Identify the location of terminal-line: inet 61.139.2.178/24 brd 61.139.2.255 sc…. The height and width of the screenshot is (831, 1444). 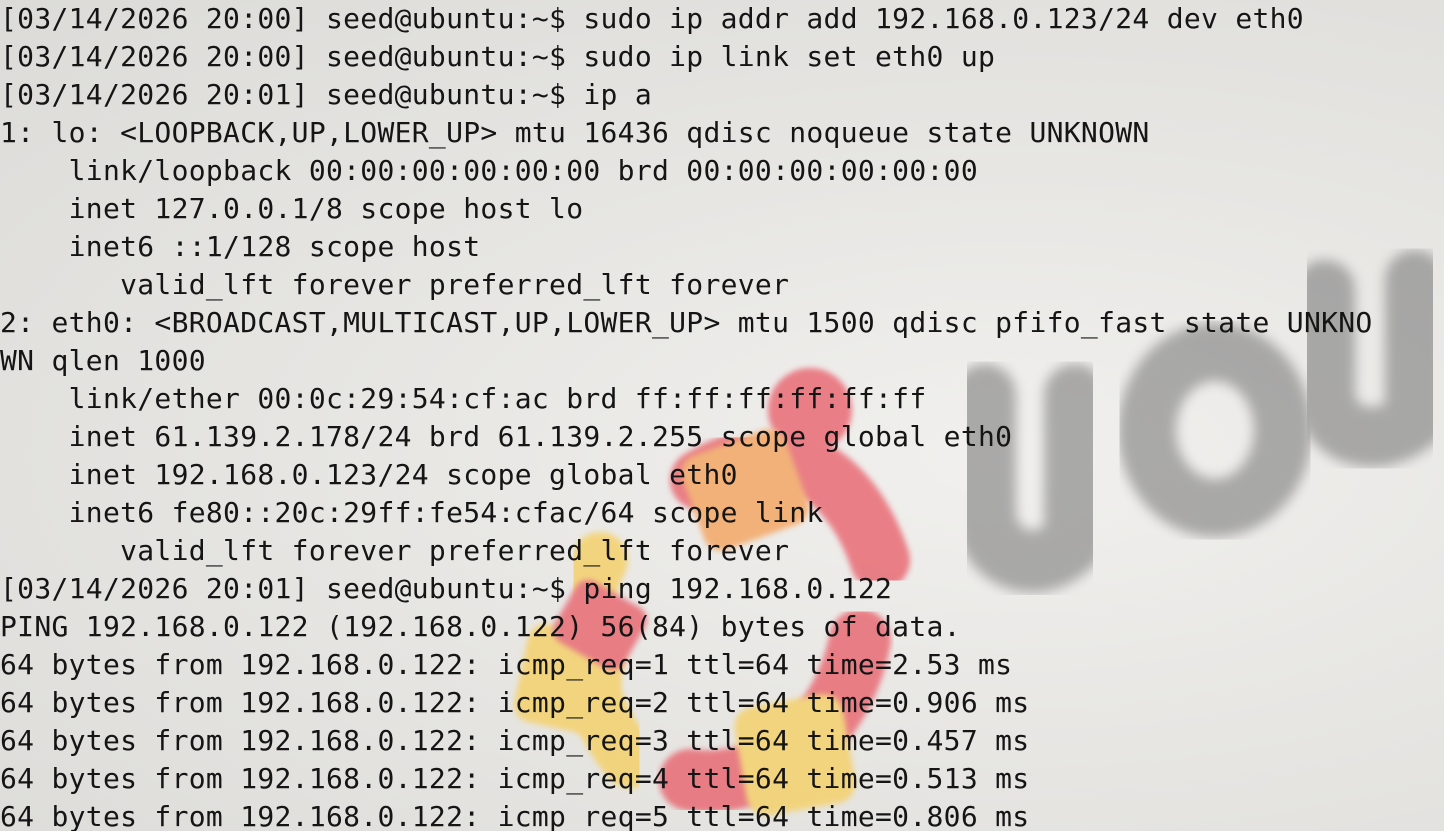
(506, 436).